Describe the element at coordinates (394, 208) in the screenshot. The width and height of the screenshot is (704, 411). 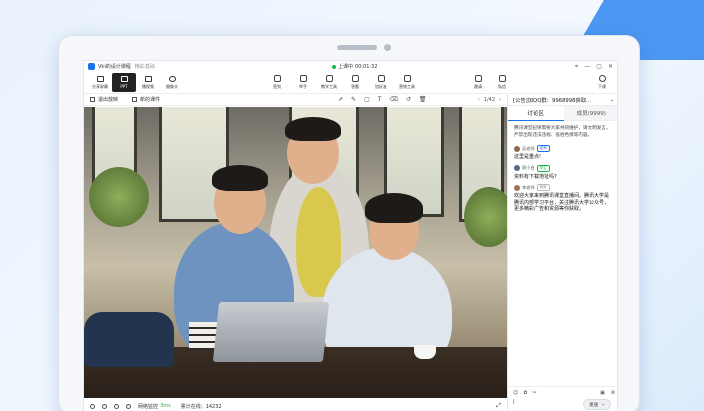
I see `student-right-hair` at that location.